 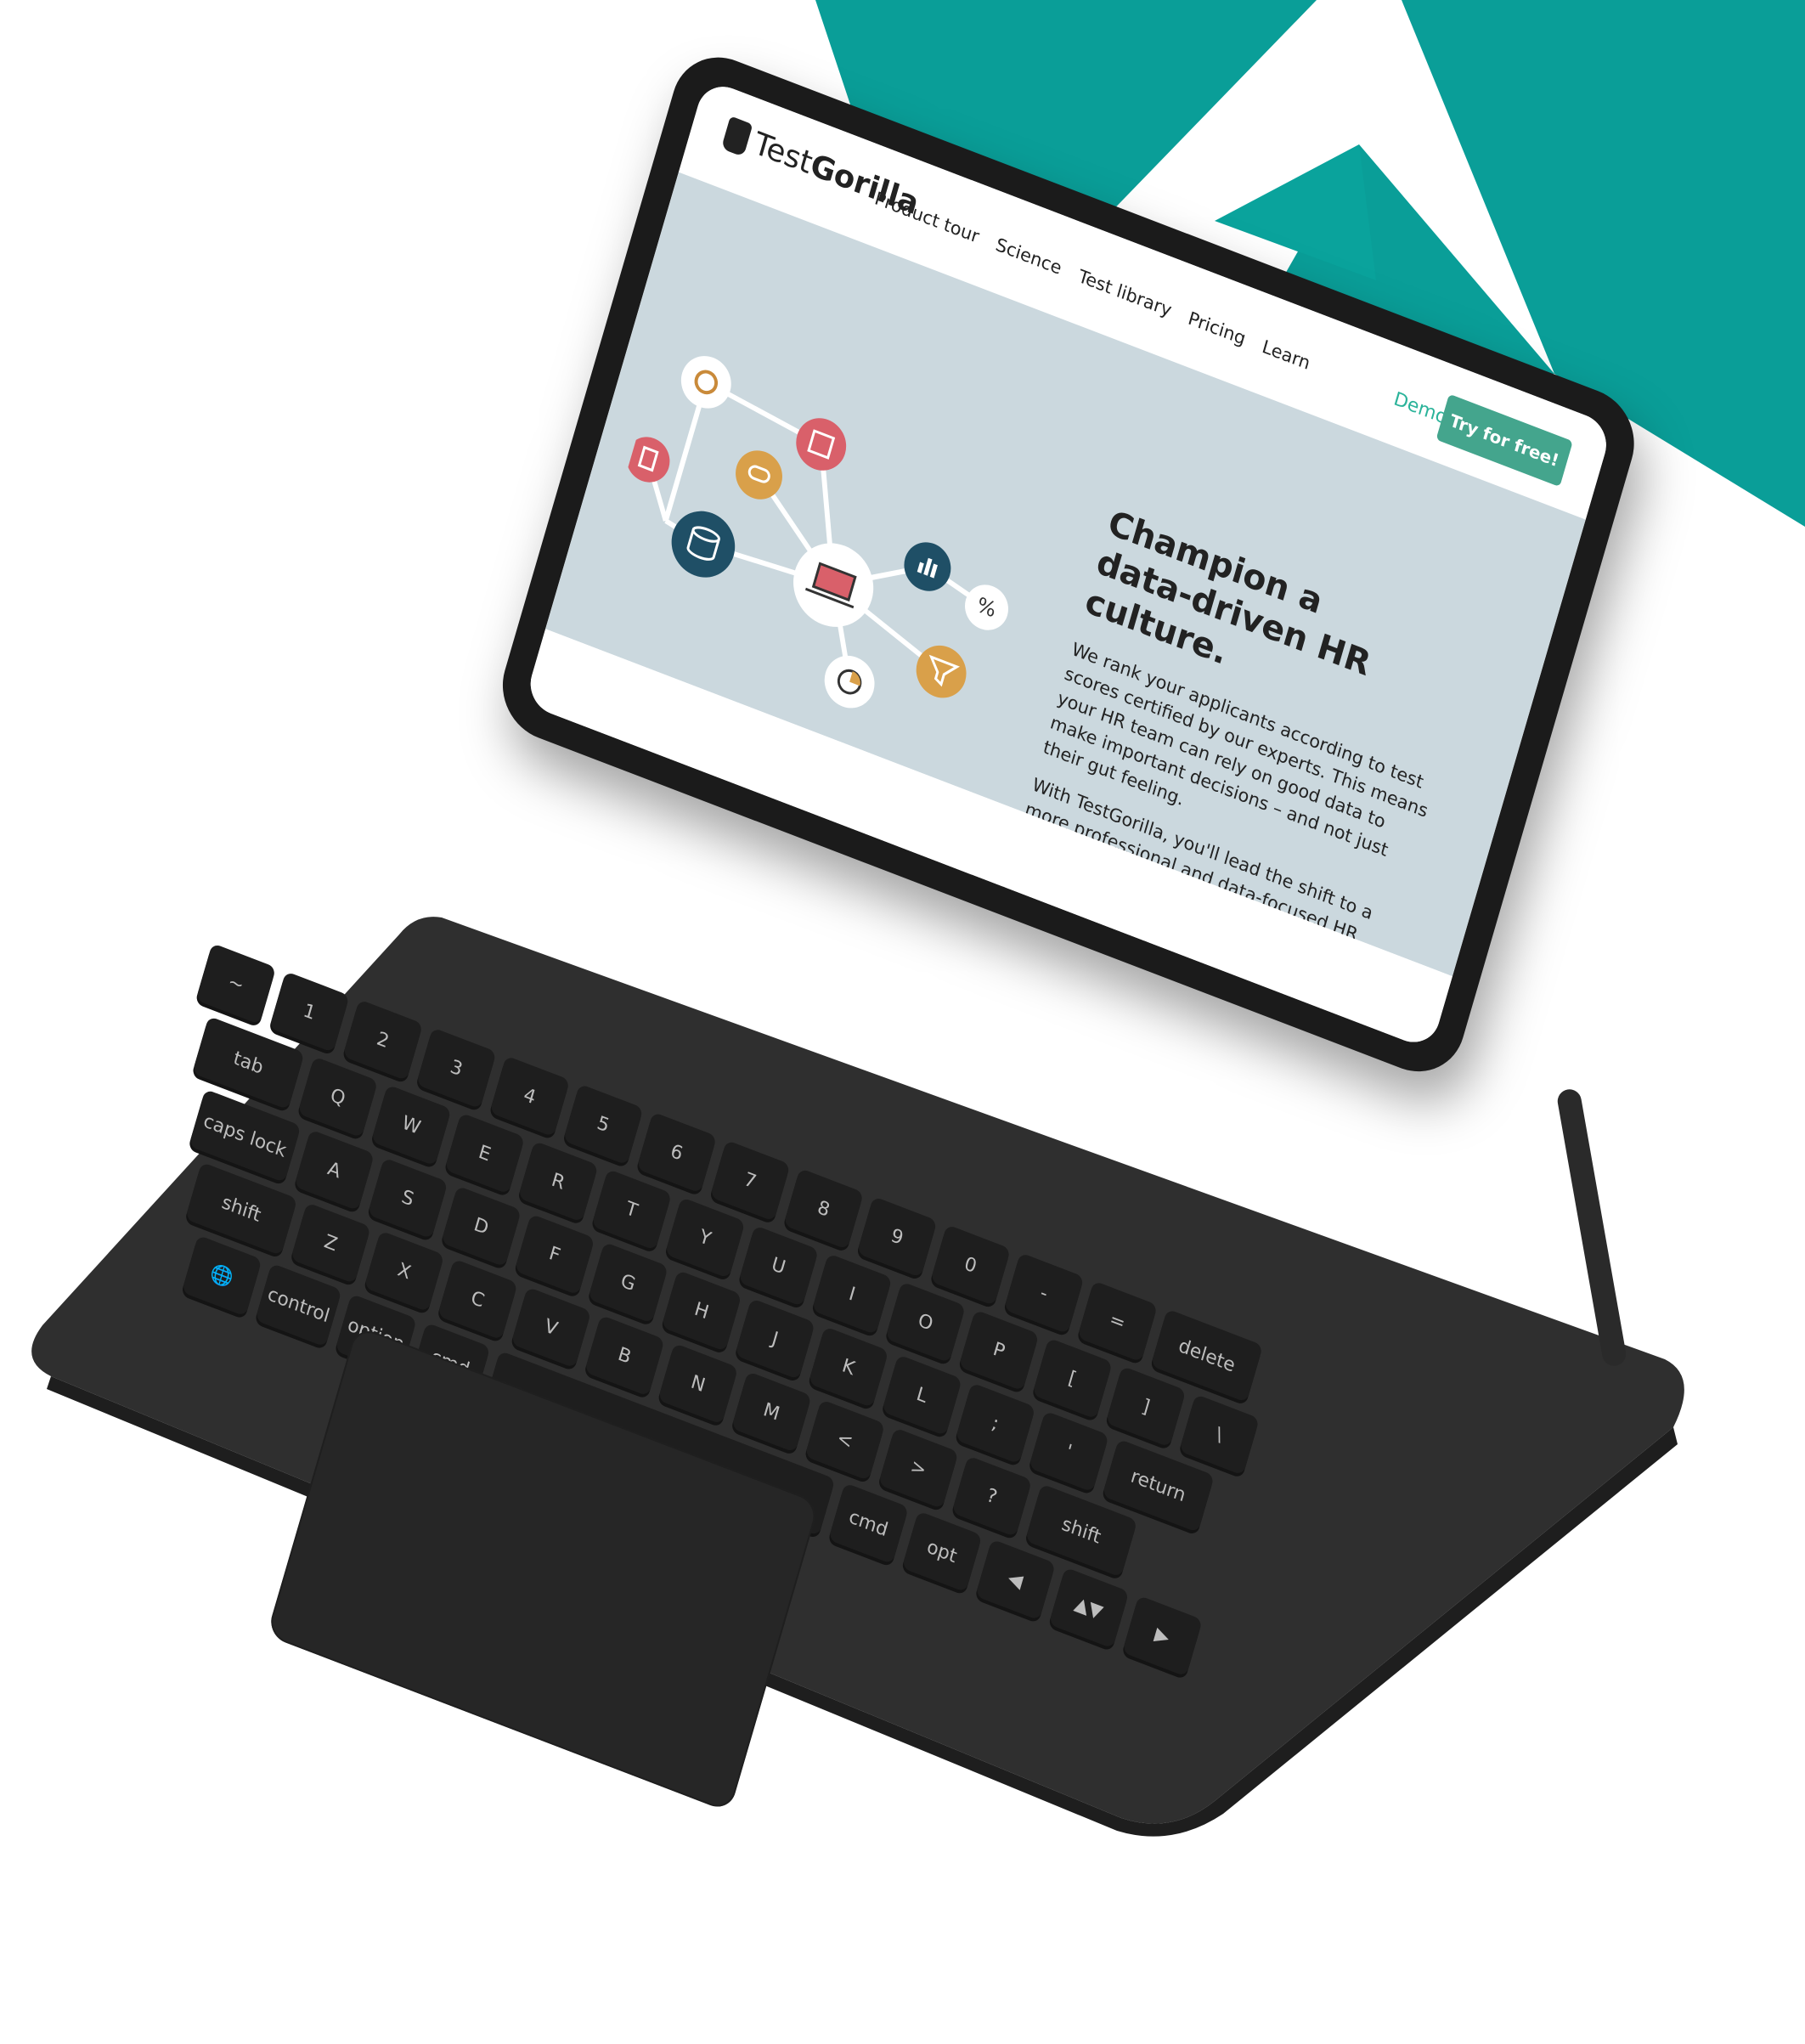 I want to click on key-control: control, so click(x=298, y=1304).